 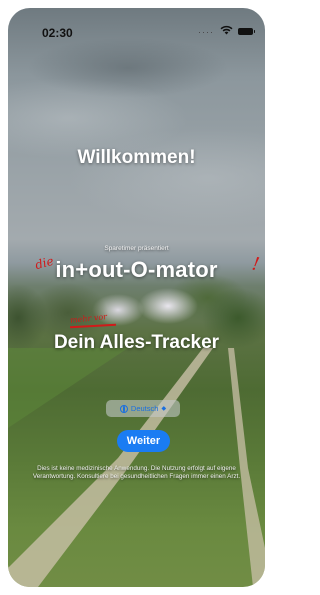 I want to click on status-bar: 02:30 ····, so click(x=136, y=30).